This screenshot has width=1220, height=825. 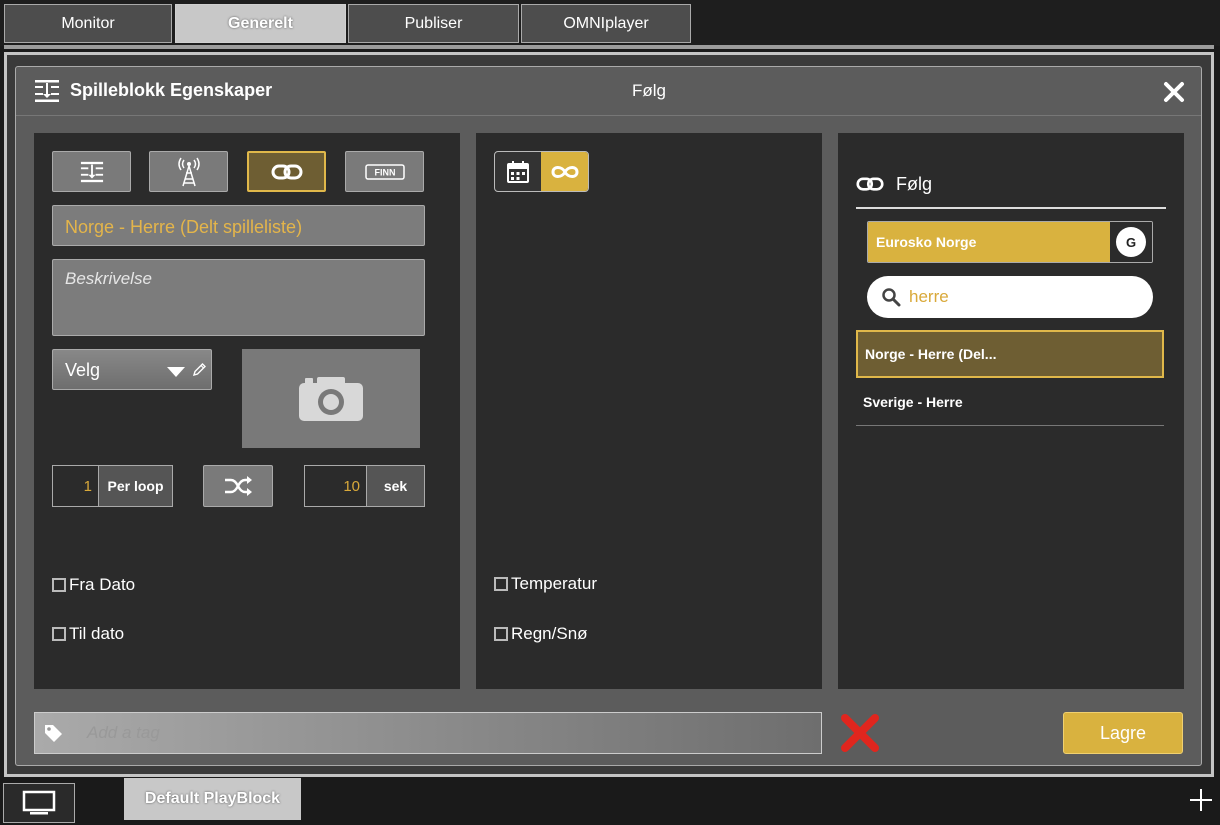 I want to click on category-select: Velg, so click(x=132, y=369).